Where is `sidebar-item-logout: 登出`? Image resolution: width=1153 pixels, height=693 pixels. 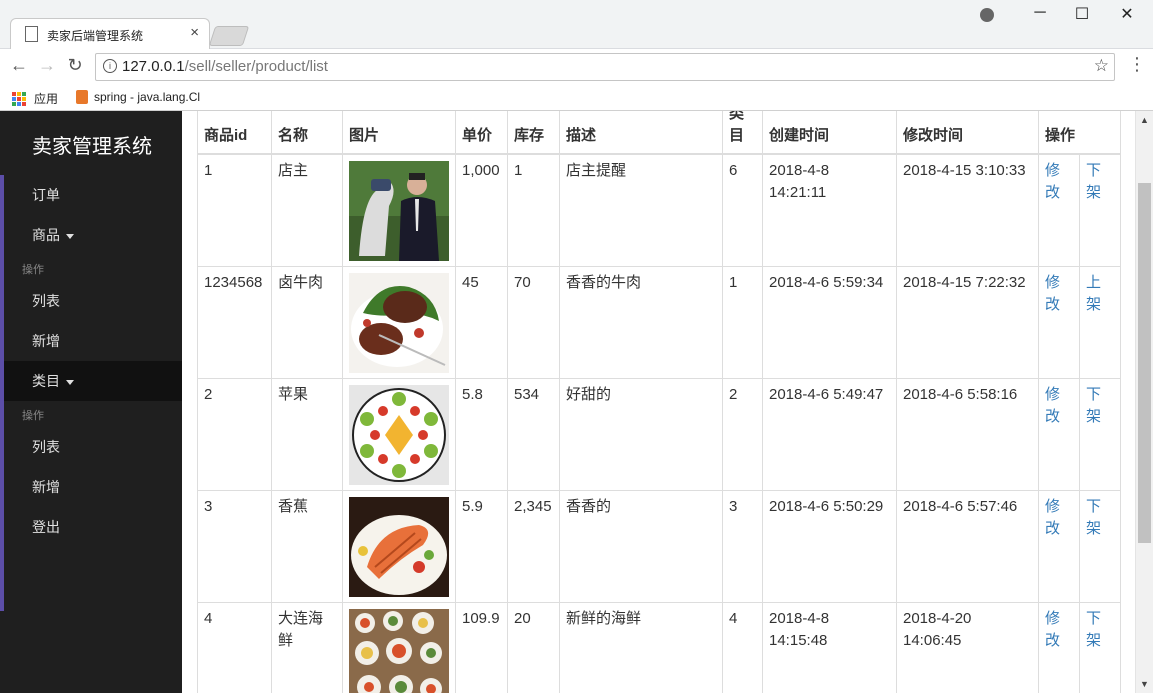
sidebar-item-logout: 登出 is located at coordinates (93, 527).